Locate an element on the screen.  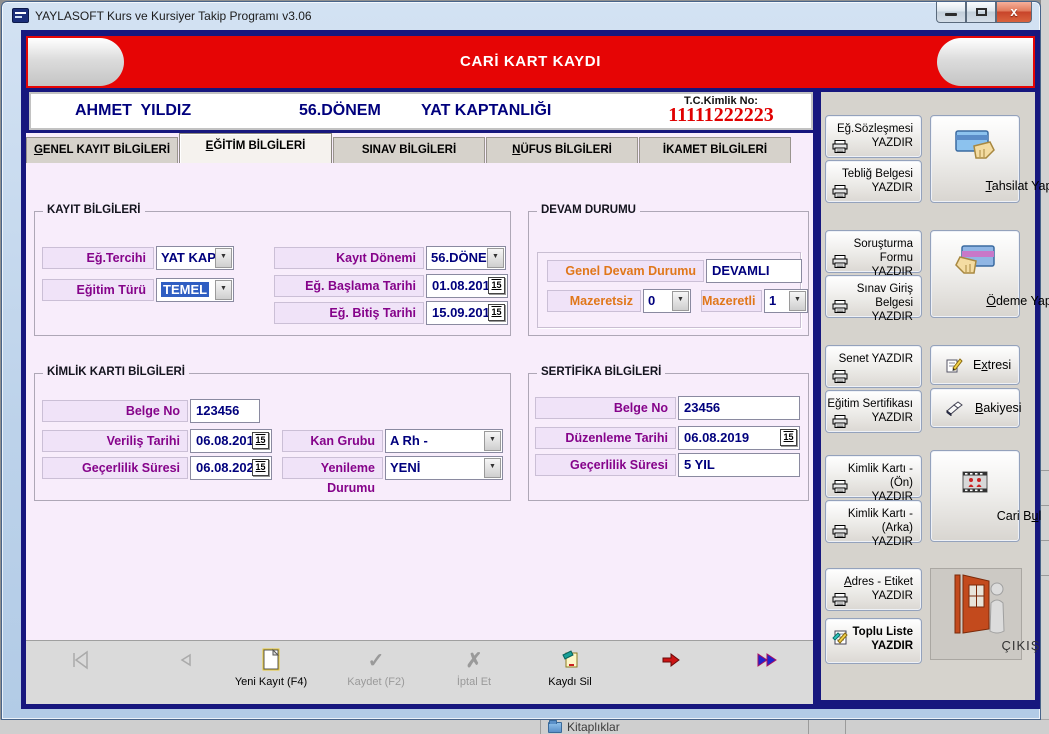
group-title: KAYIT BİLGİLERİ is located at coordinates (94, 210).